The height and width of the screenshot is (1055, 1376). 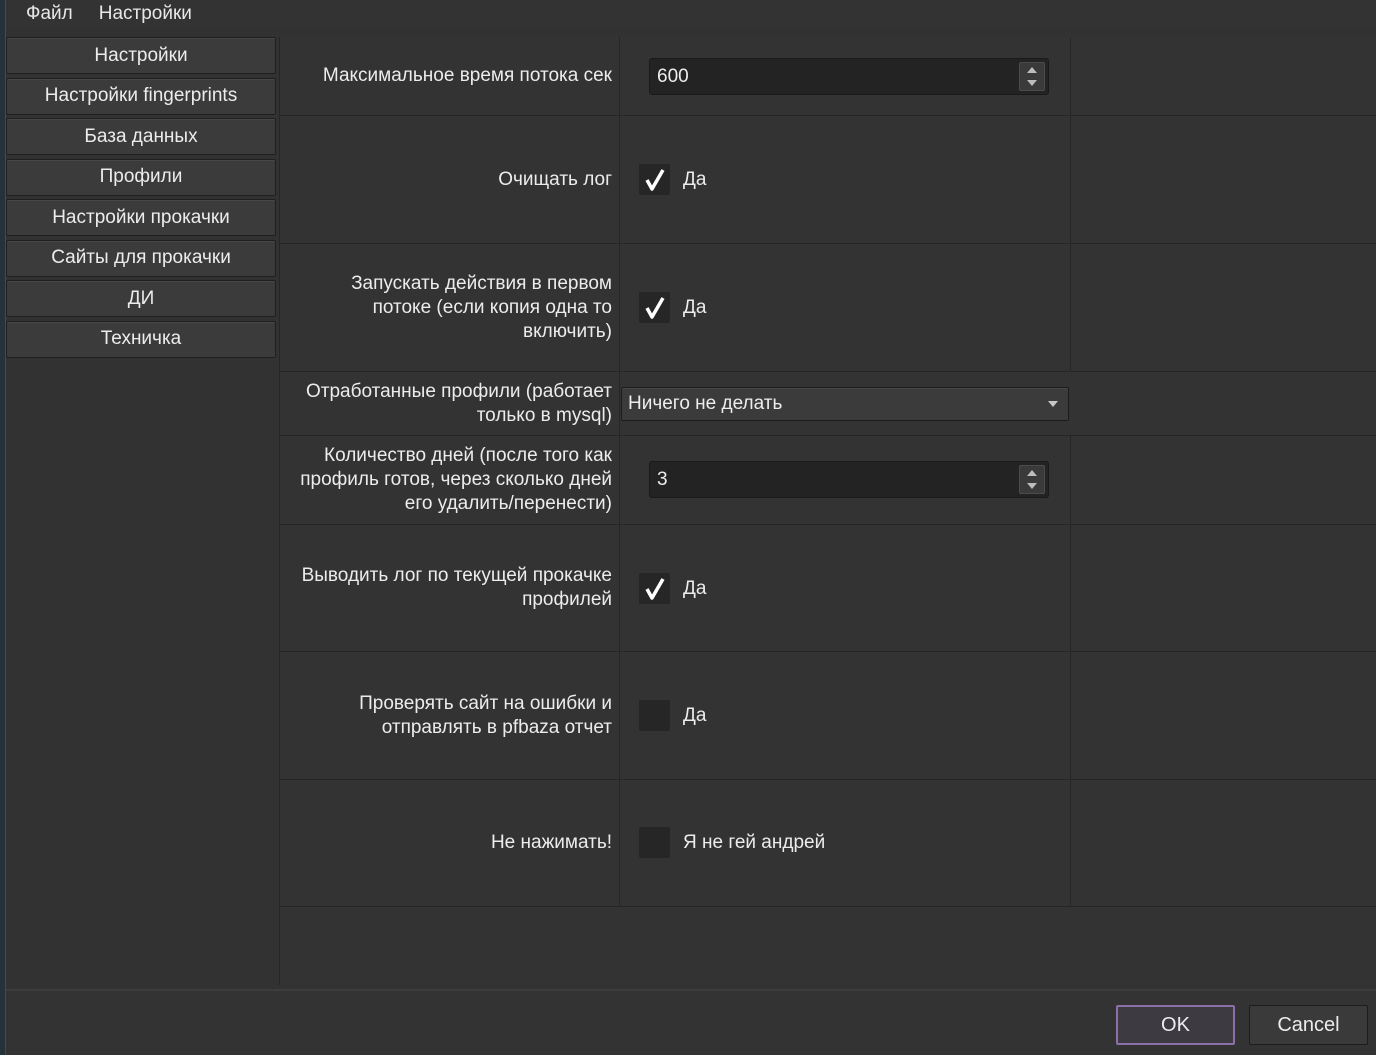 I want to click on check-site-checkbox-group: Да, so click(x=672, y=715).